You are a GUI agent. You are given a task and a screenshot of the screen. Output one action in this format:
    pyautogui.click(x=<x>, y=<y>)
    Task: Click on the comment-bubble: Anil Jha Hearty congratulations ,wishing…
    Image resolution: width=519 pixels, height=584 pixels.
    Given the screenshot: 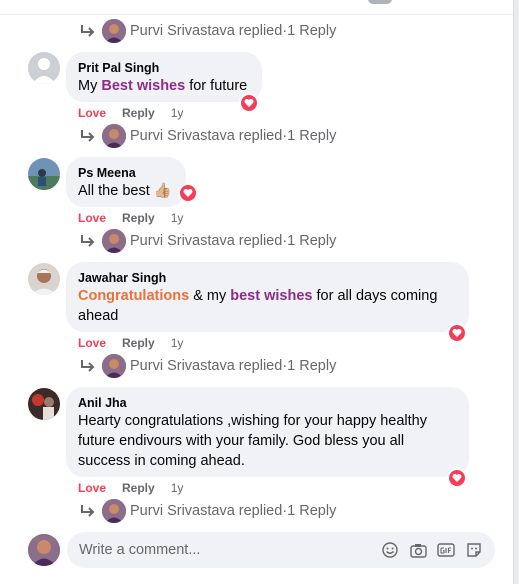 What is the action you would take?
    pyautogui.click(x=267, y=432)
    